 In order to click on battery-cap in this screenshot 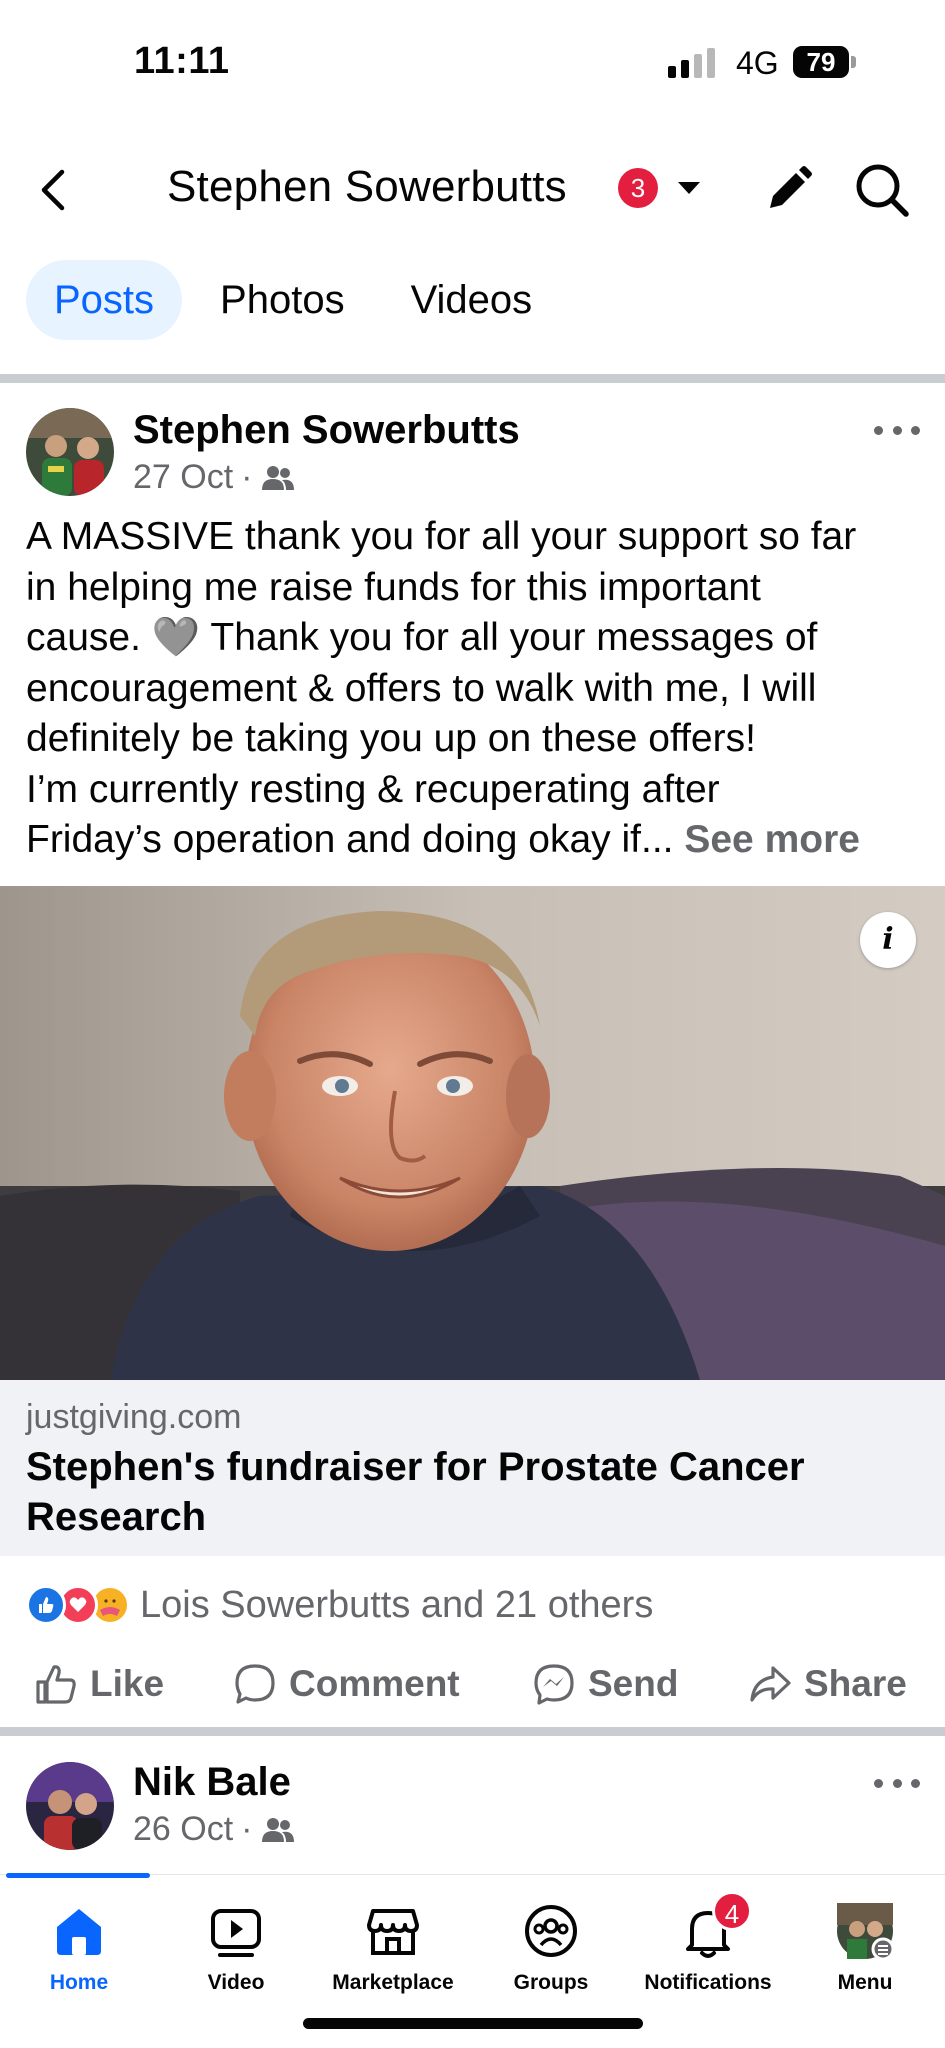, I will do `click(853, 62)`.